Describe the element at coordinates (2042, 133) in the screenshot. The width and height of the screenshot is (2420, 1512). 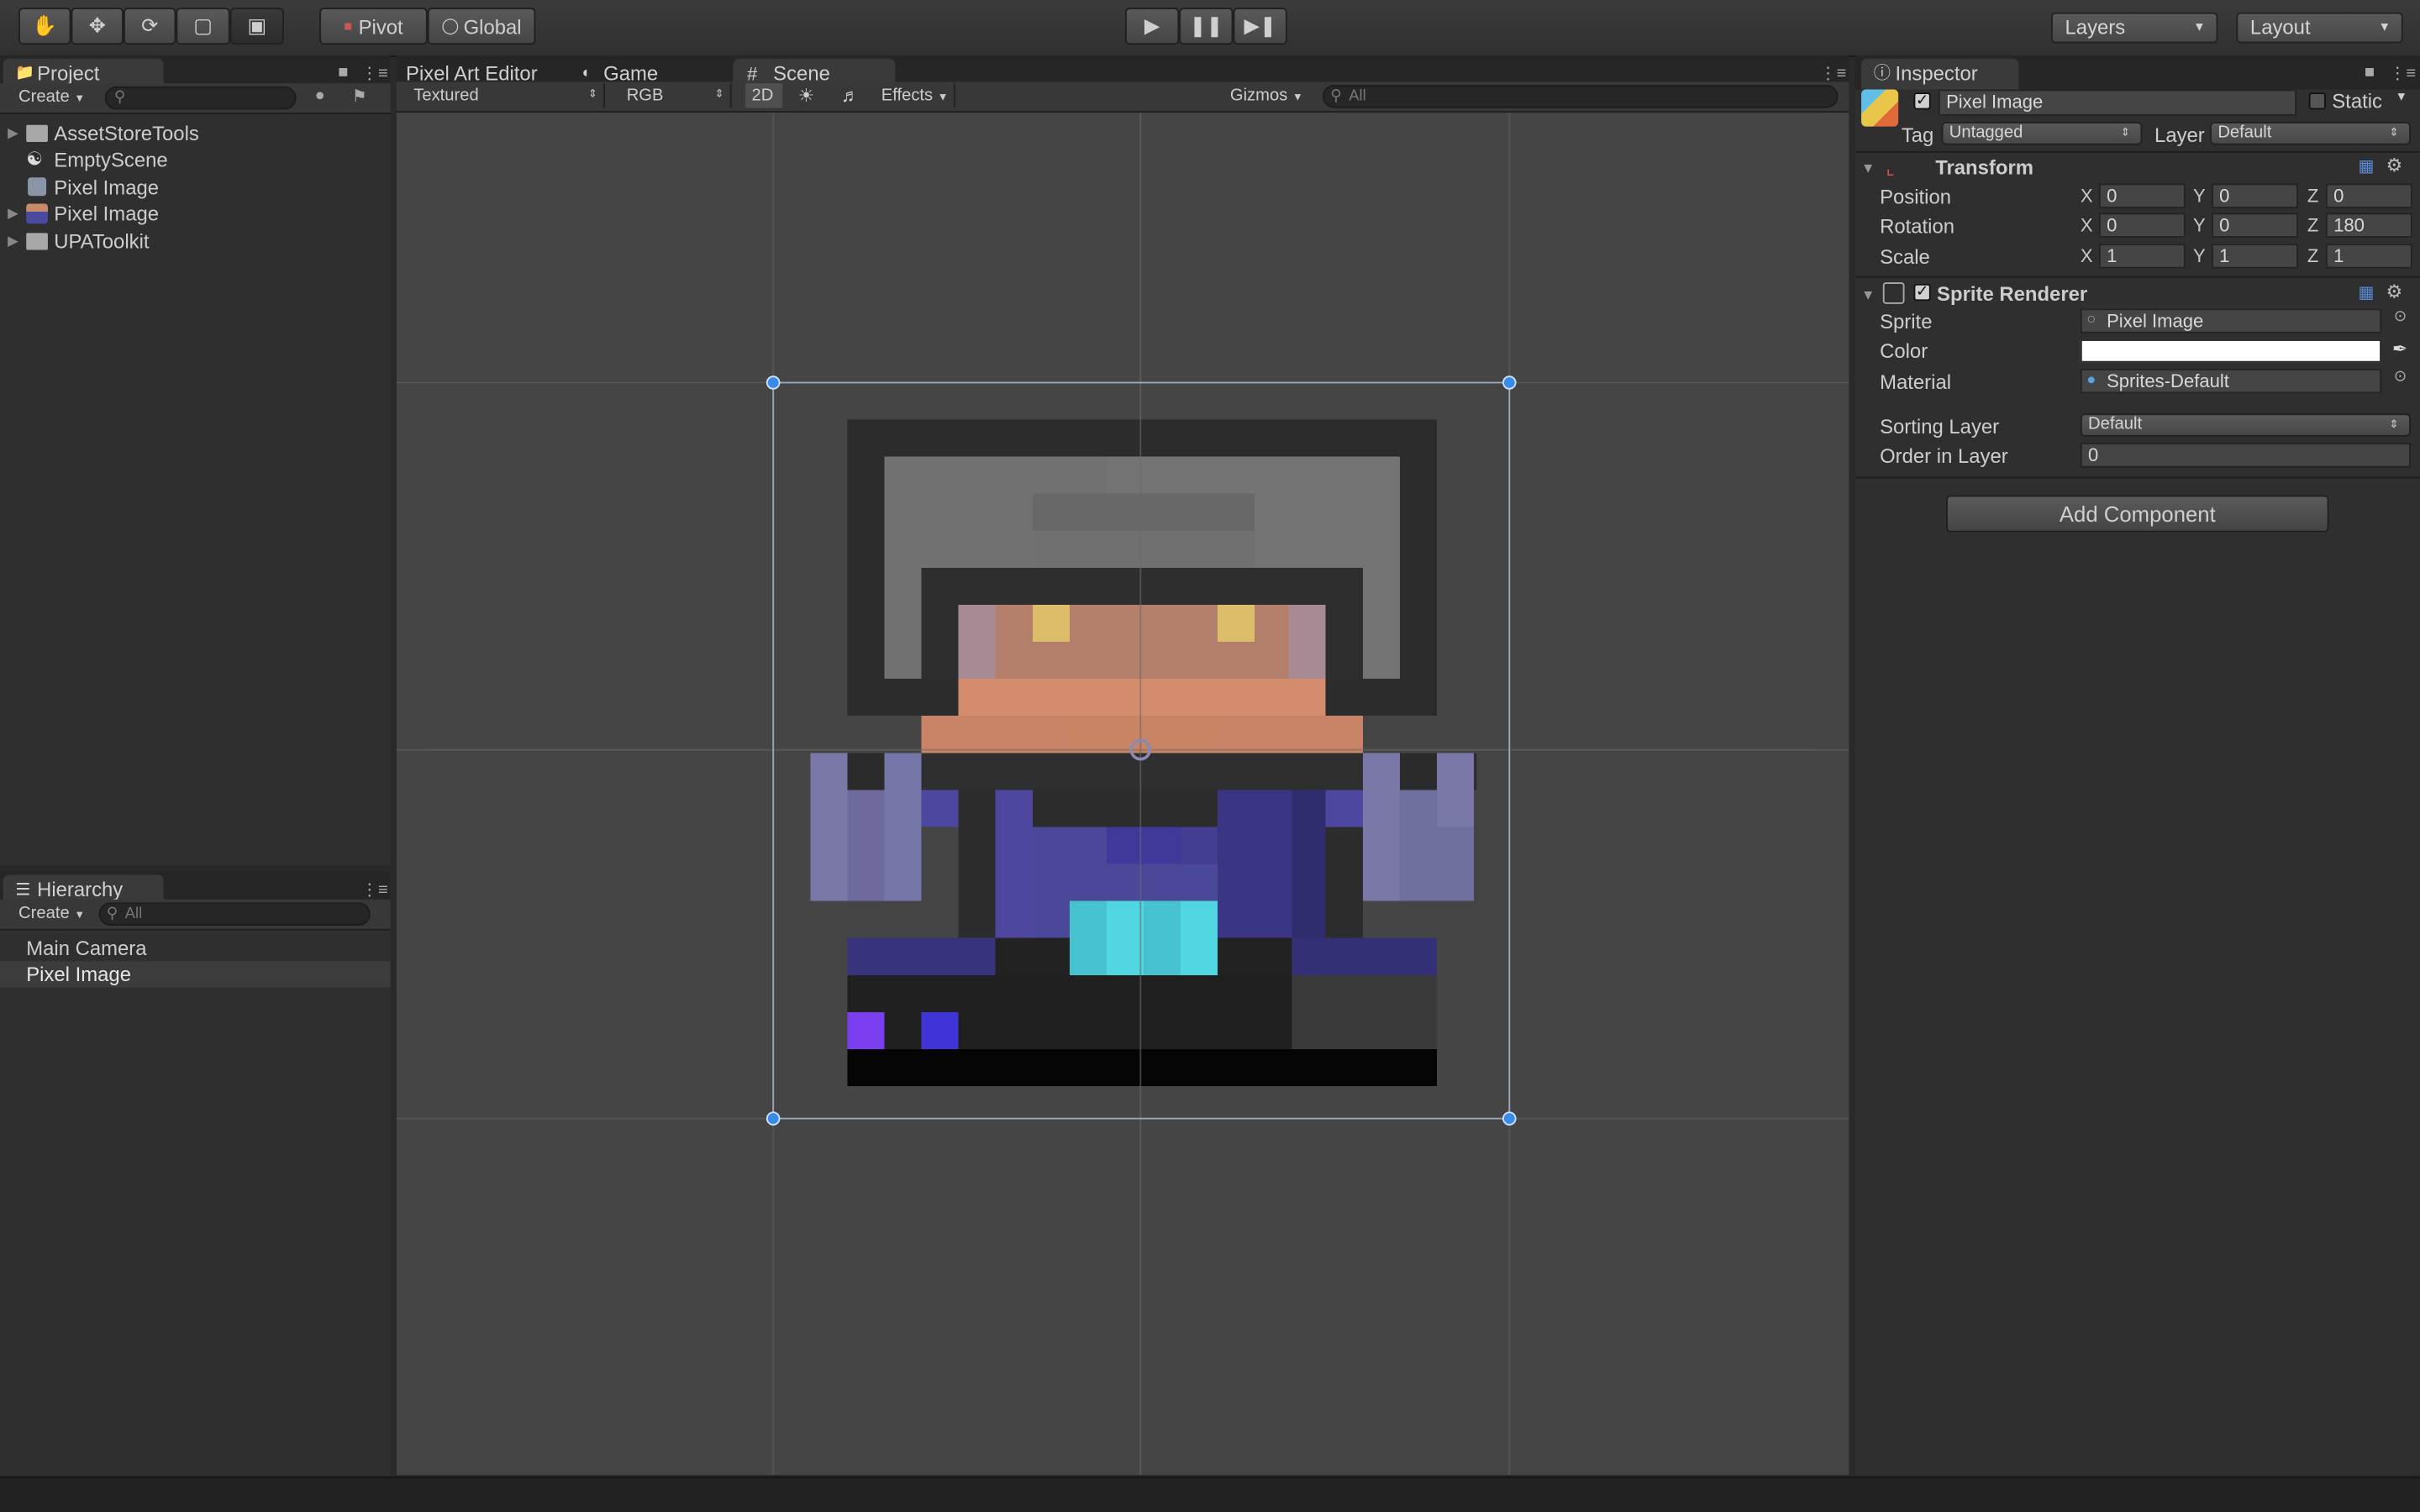
I see `tag-dropdown: Untagged ⇕` at that location.